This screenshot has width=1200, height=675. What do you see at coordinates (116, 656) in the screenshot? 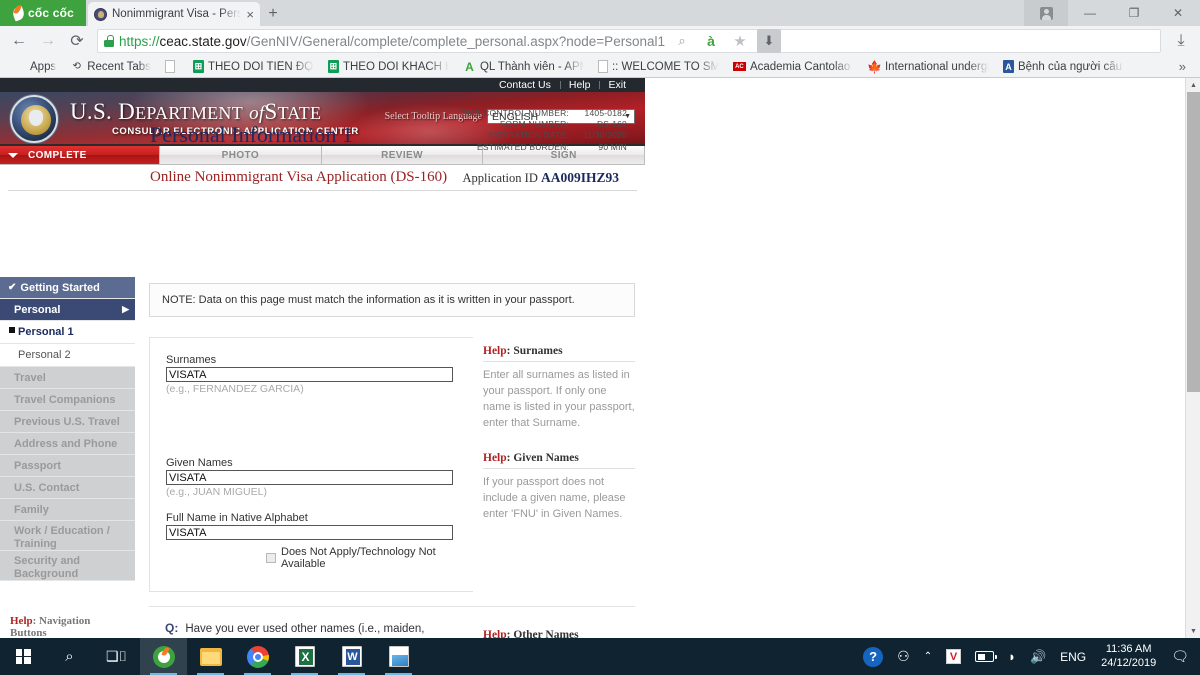
I see `task-view-button: ❑⌷` at bounding box center [116, 656].